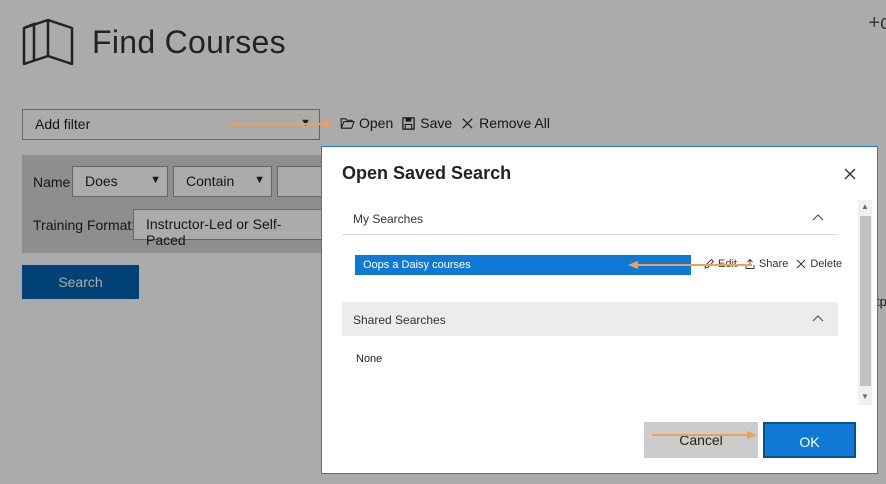 The height and width of the screenshot is (484, 886). Describe the element at coordinates (704, 435) in the screenshot. I see `annotation-arrow-ok` at that location.